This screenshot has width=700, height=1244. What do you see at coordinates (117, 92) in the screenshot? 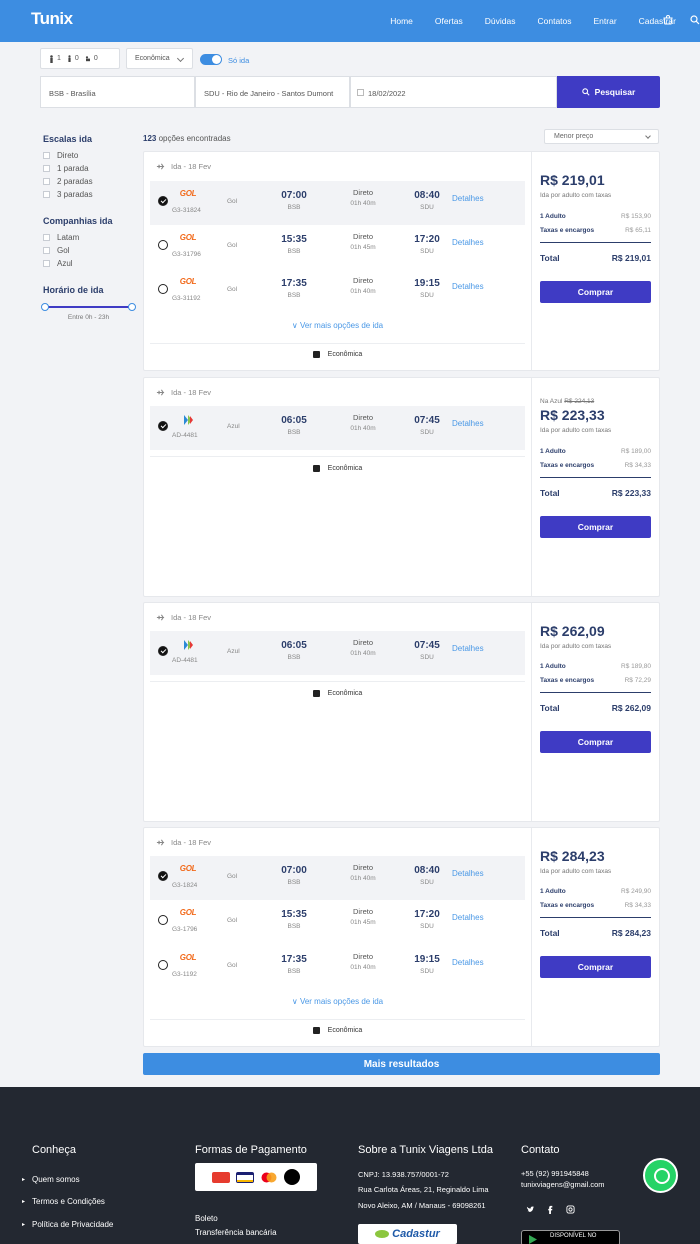
I see `origin-input: BSB - Brasília` at bounding box center [117, 92].